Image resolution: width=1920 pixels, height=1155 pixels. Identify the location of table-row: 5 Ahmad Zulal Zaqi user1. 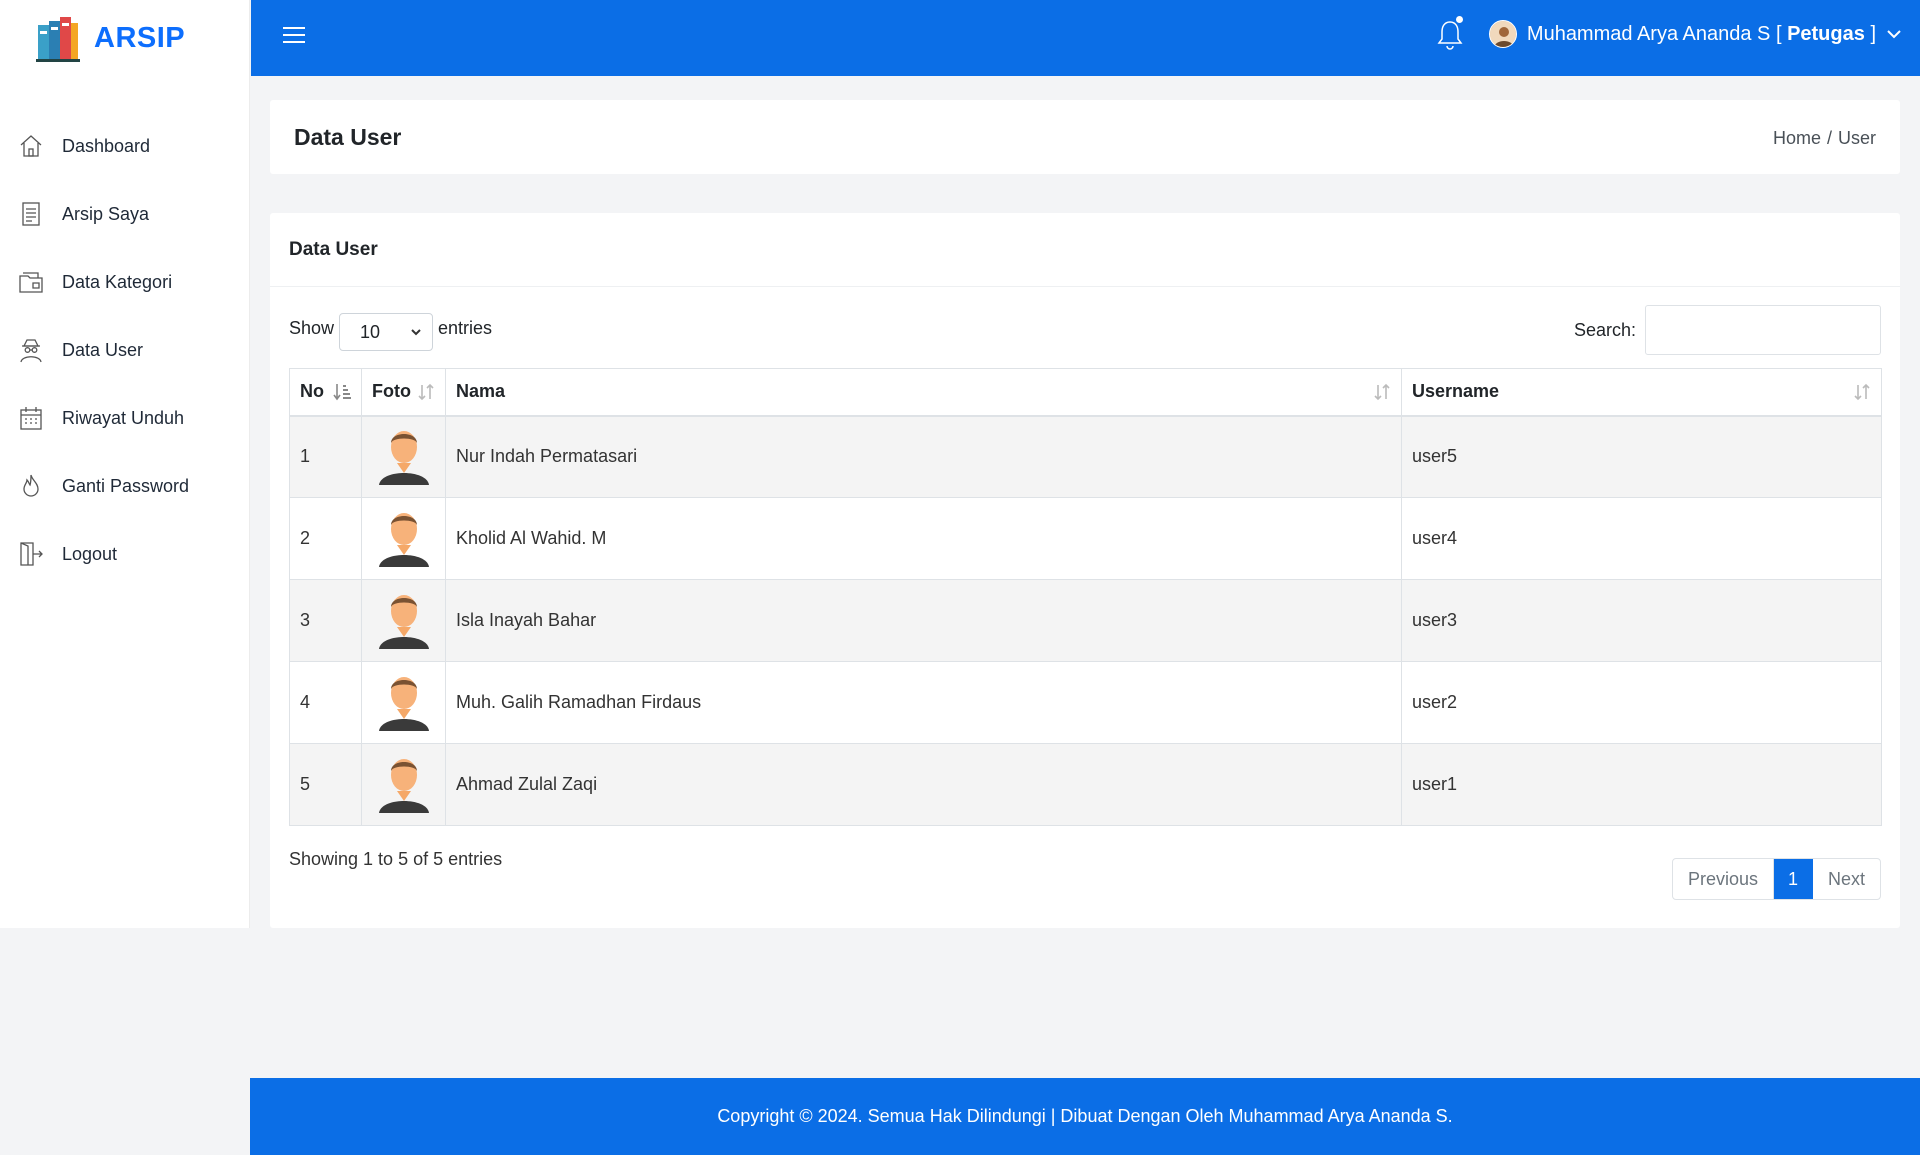
(1085, 784).